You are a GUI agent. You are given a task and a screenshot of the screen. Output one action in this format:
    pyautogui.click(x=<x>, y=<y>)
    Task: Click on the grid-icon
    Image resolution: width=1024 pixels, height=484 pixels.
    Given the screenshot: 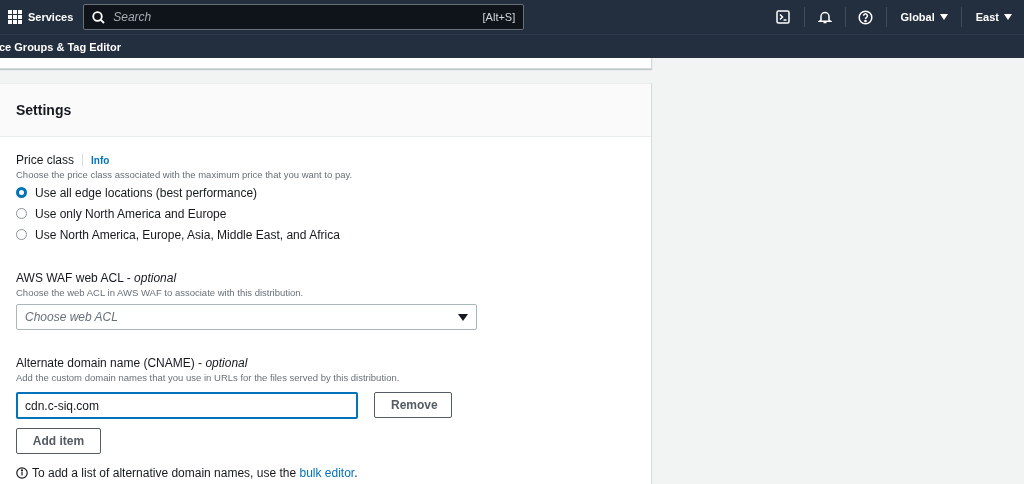 What is the action you would take?
    pyautogui.click(x=15, y=17)
    